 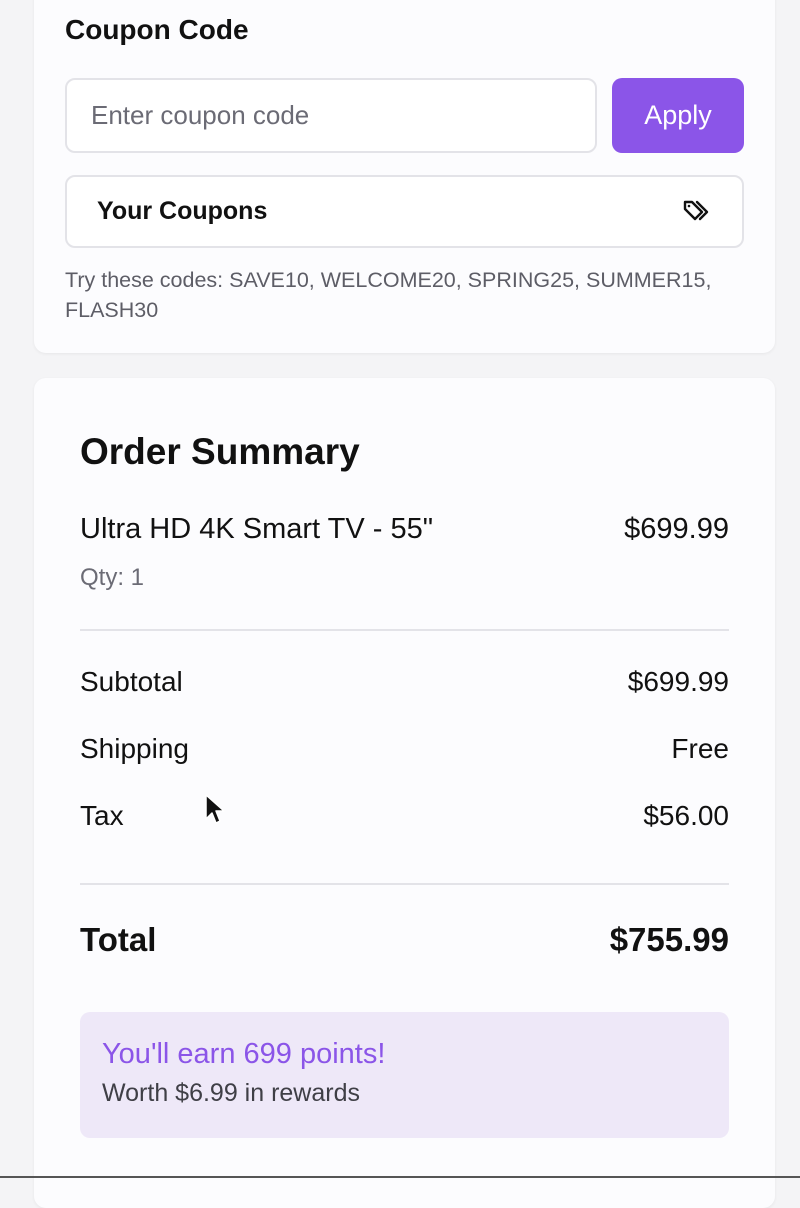 What do you see at coordinates (131, 681) in the screenshot?
I see `subtotal-label: Subtotal` at bounding box center [131, 681].